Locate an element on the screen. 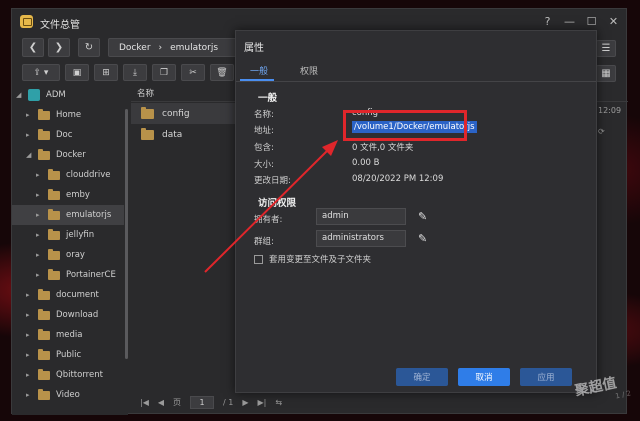 The image size is (640, 421). tree-item-doc: ▸ Doc is located at coordinates (49, 135).